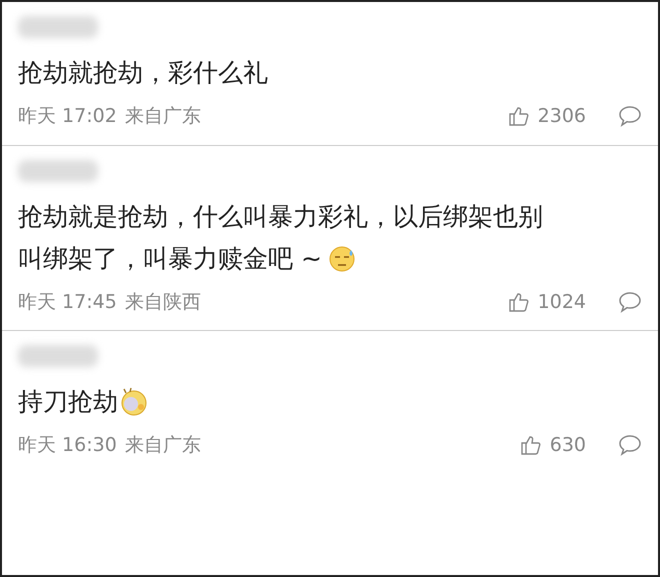 The height and width of the screenshot is (577, 660). What do you see at coordinates (562, 302) in the screenshot?
I see `like-count: 1024` at bounding box center [562, 302].